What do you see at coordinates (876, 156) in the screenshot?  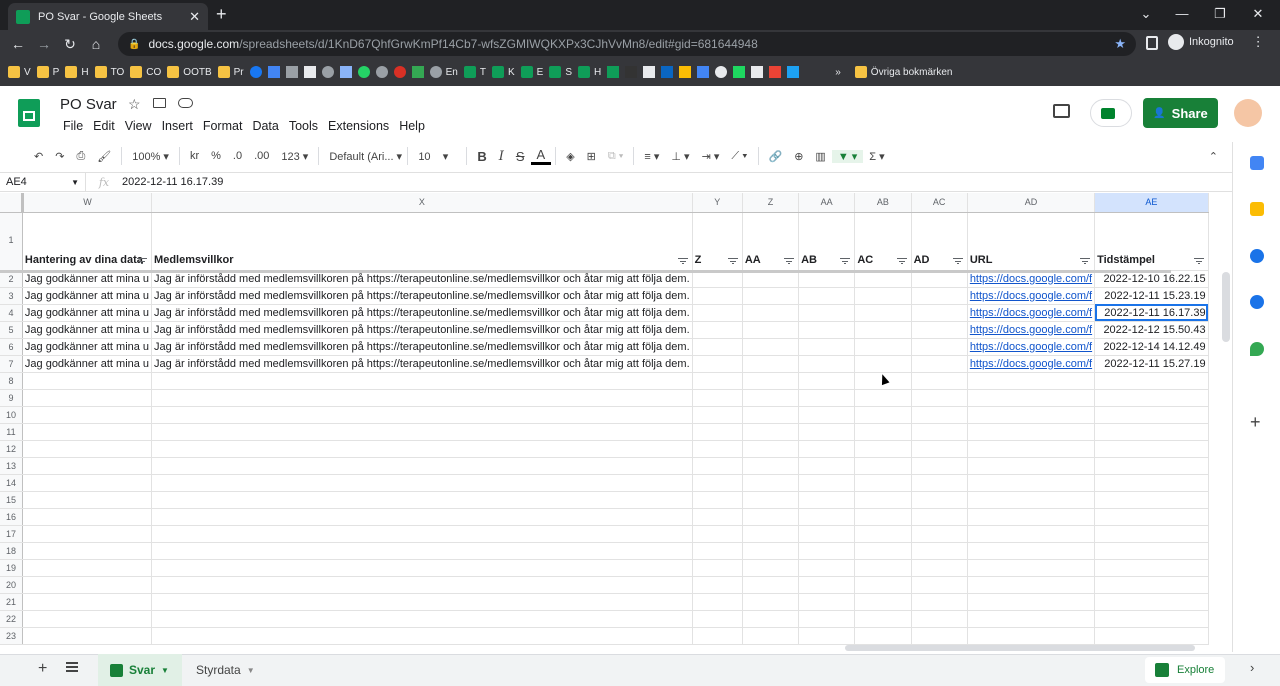 I see `functions-icon: Σ ▾` at bounding box center [876, 156].